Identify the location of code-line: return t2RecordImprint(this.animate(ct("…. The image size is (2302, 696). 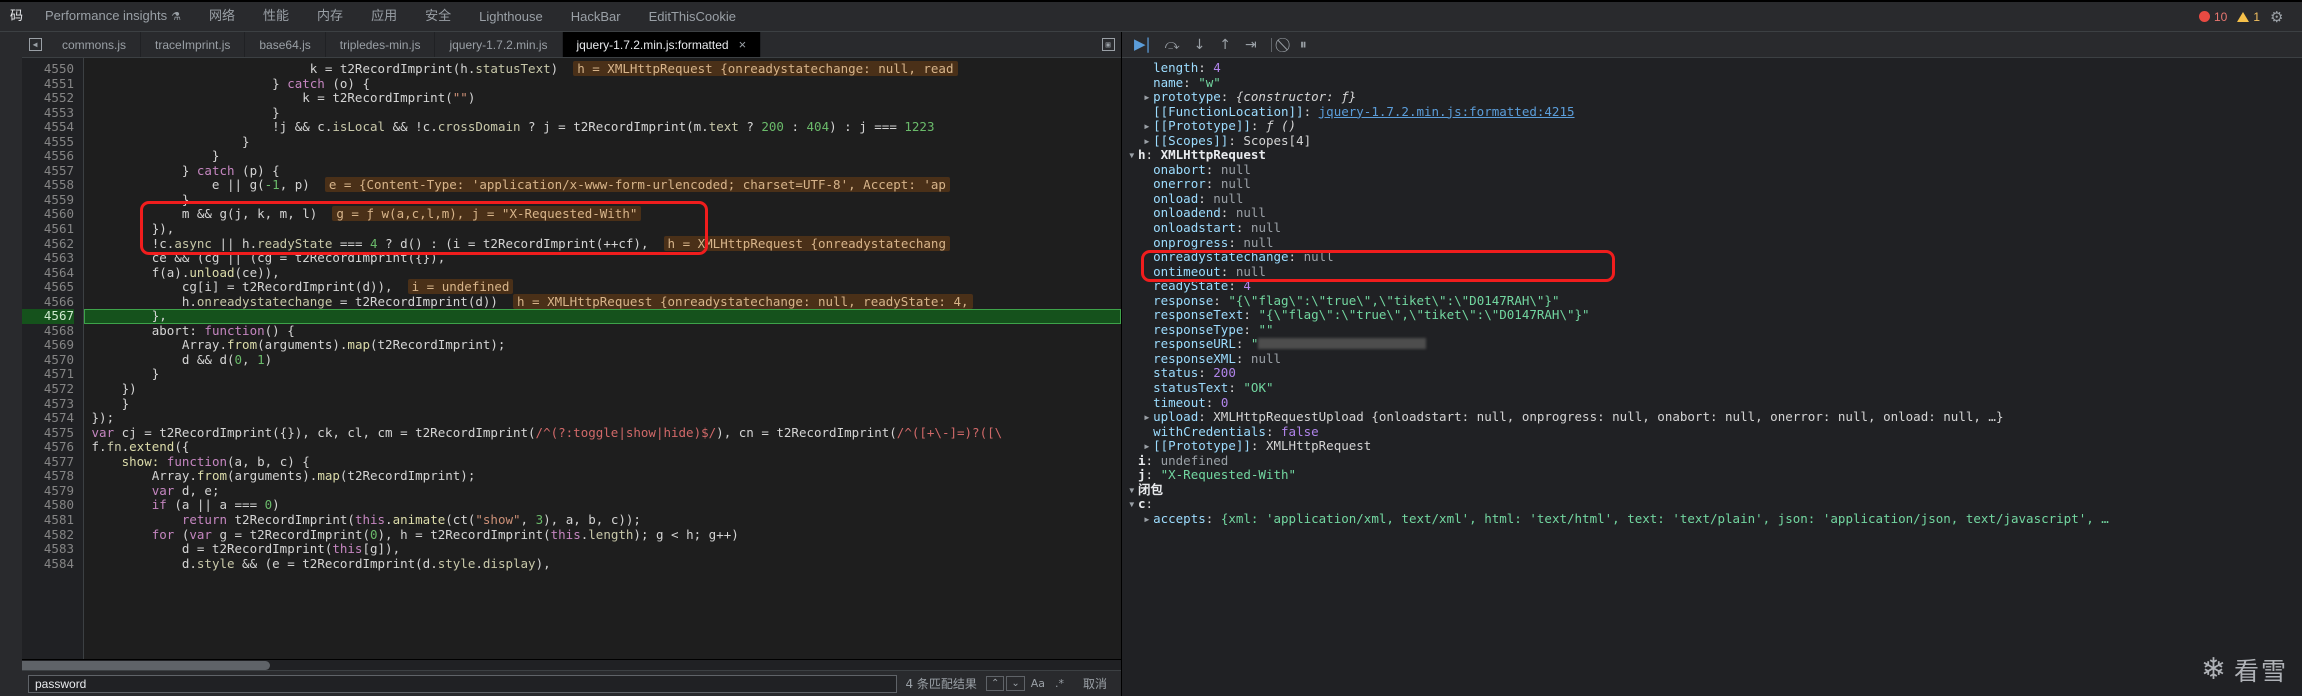
(602, 520).